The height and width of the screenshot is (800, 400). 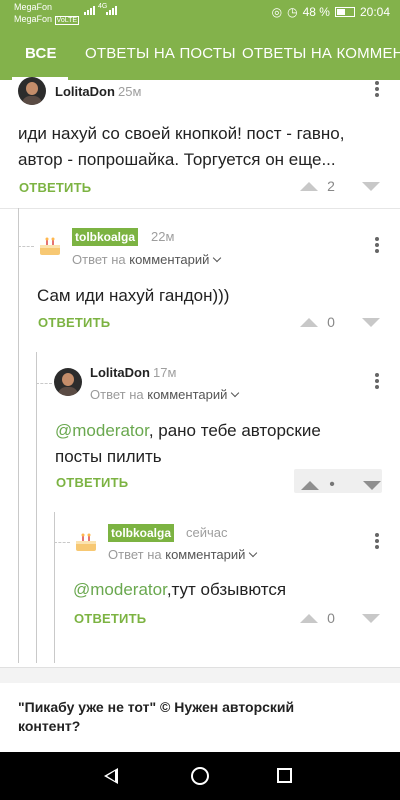 What do you see at coordinates (340, 186) in the screenshot?
I see `vote-control: 2` at bounding box center [340, 186].